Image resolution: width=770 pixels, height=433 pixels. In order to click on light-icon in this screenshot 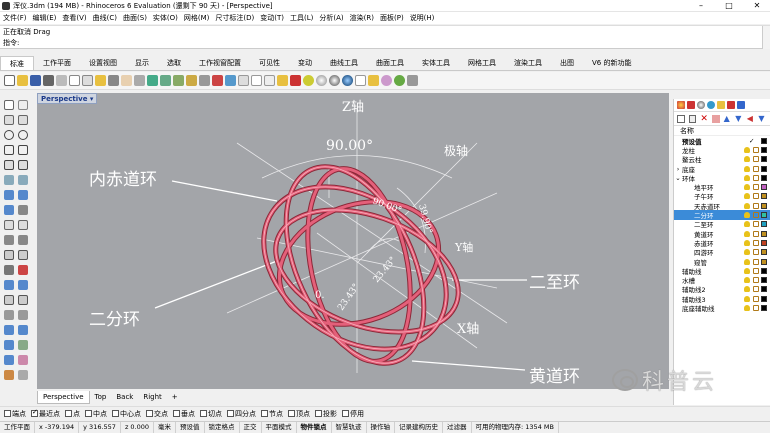, I will do `click(9, 255)`.